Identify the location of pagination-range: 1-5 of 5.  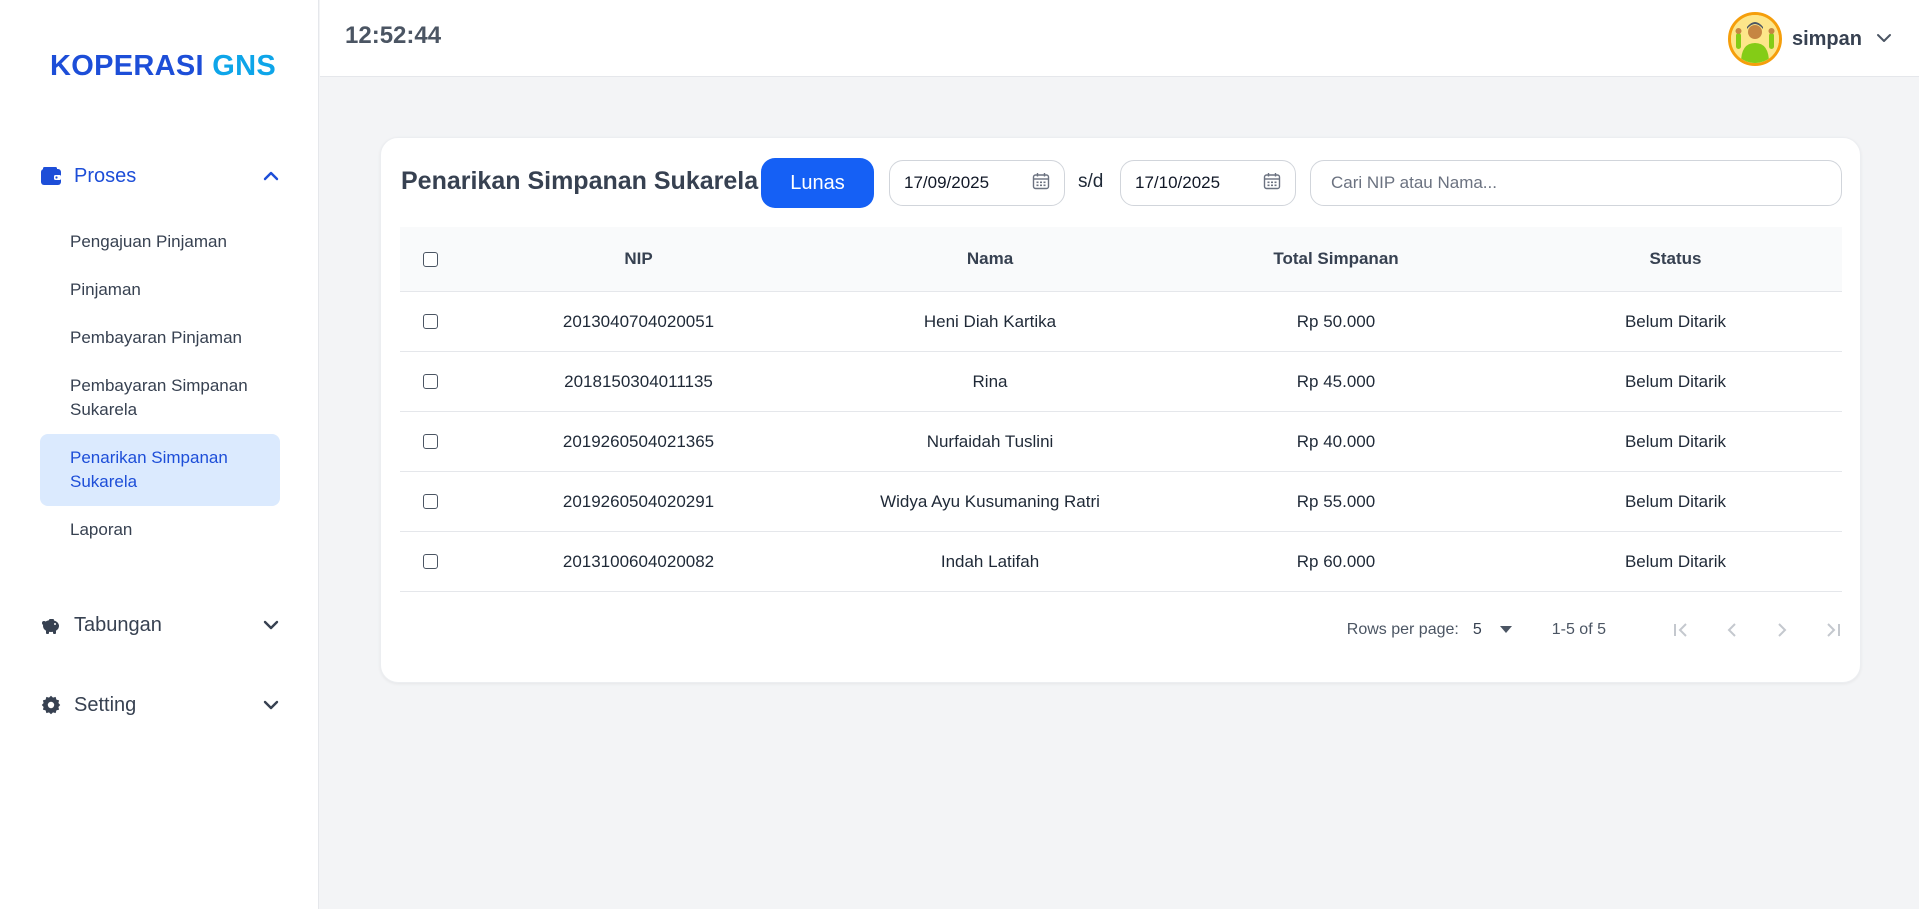
(1578, 629).